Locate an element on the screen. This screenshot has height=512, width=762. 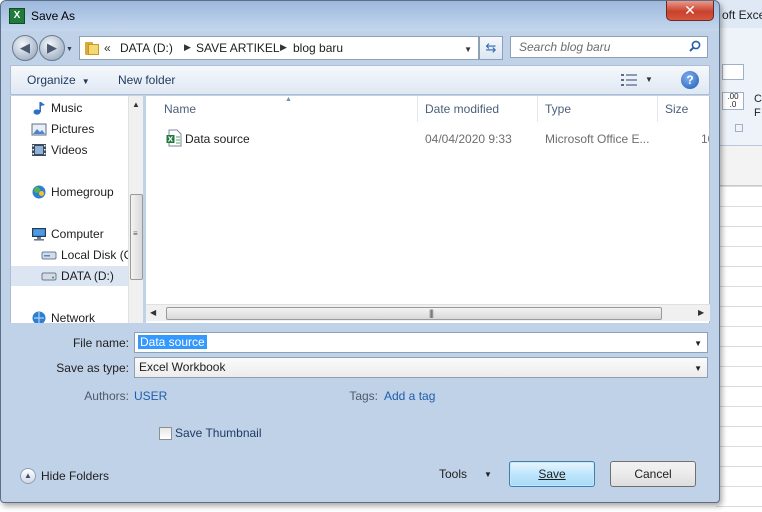
nav-item-label: Music is located at coordinates (67, 108).